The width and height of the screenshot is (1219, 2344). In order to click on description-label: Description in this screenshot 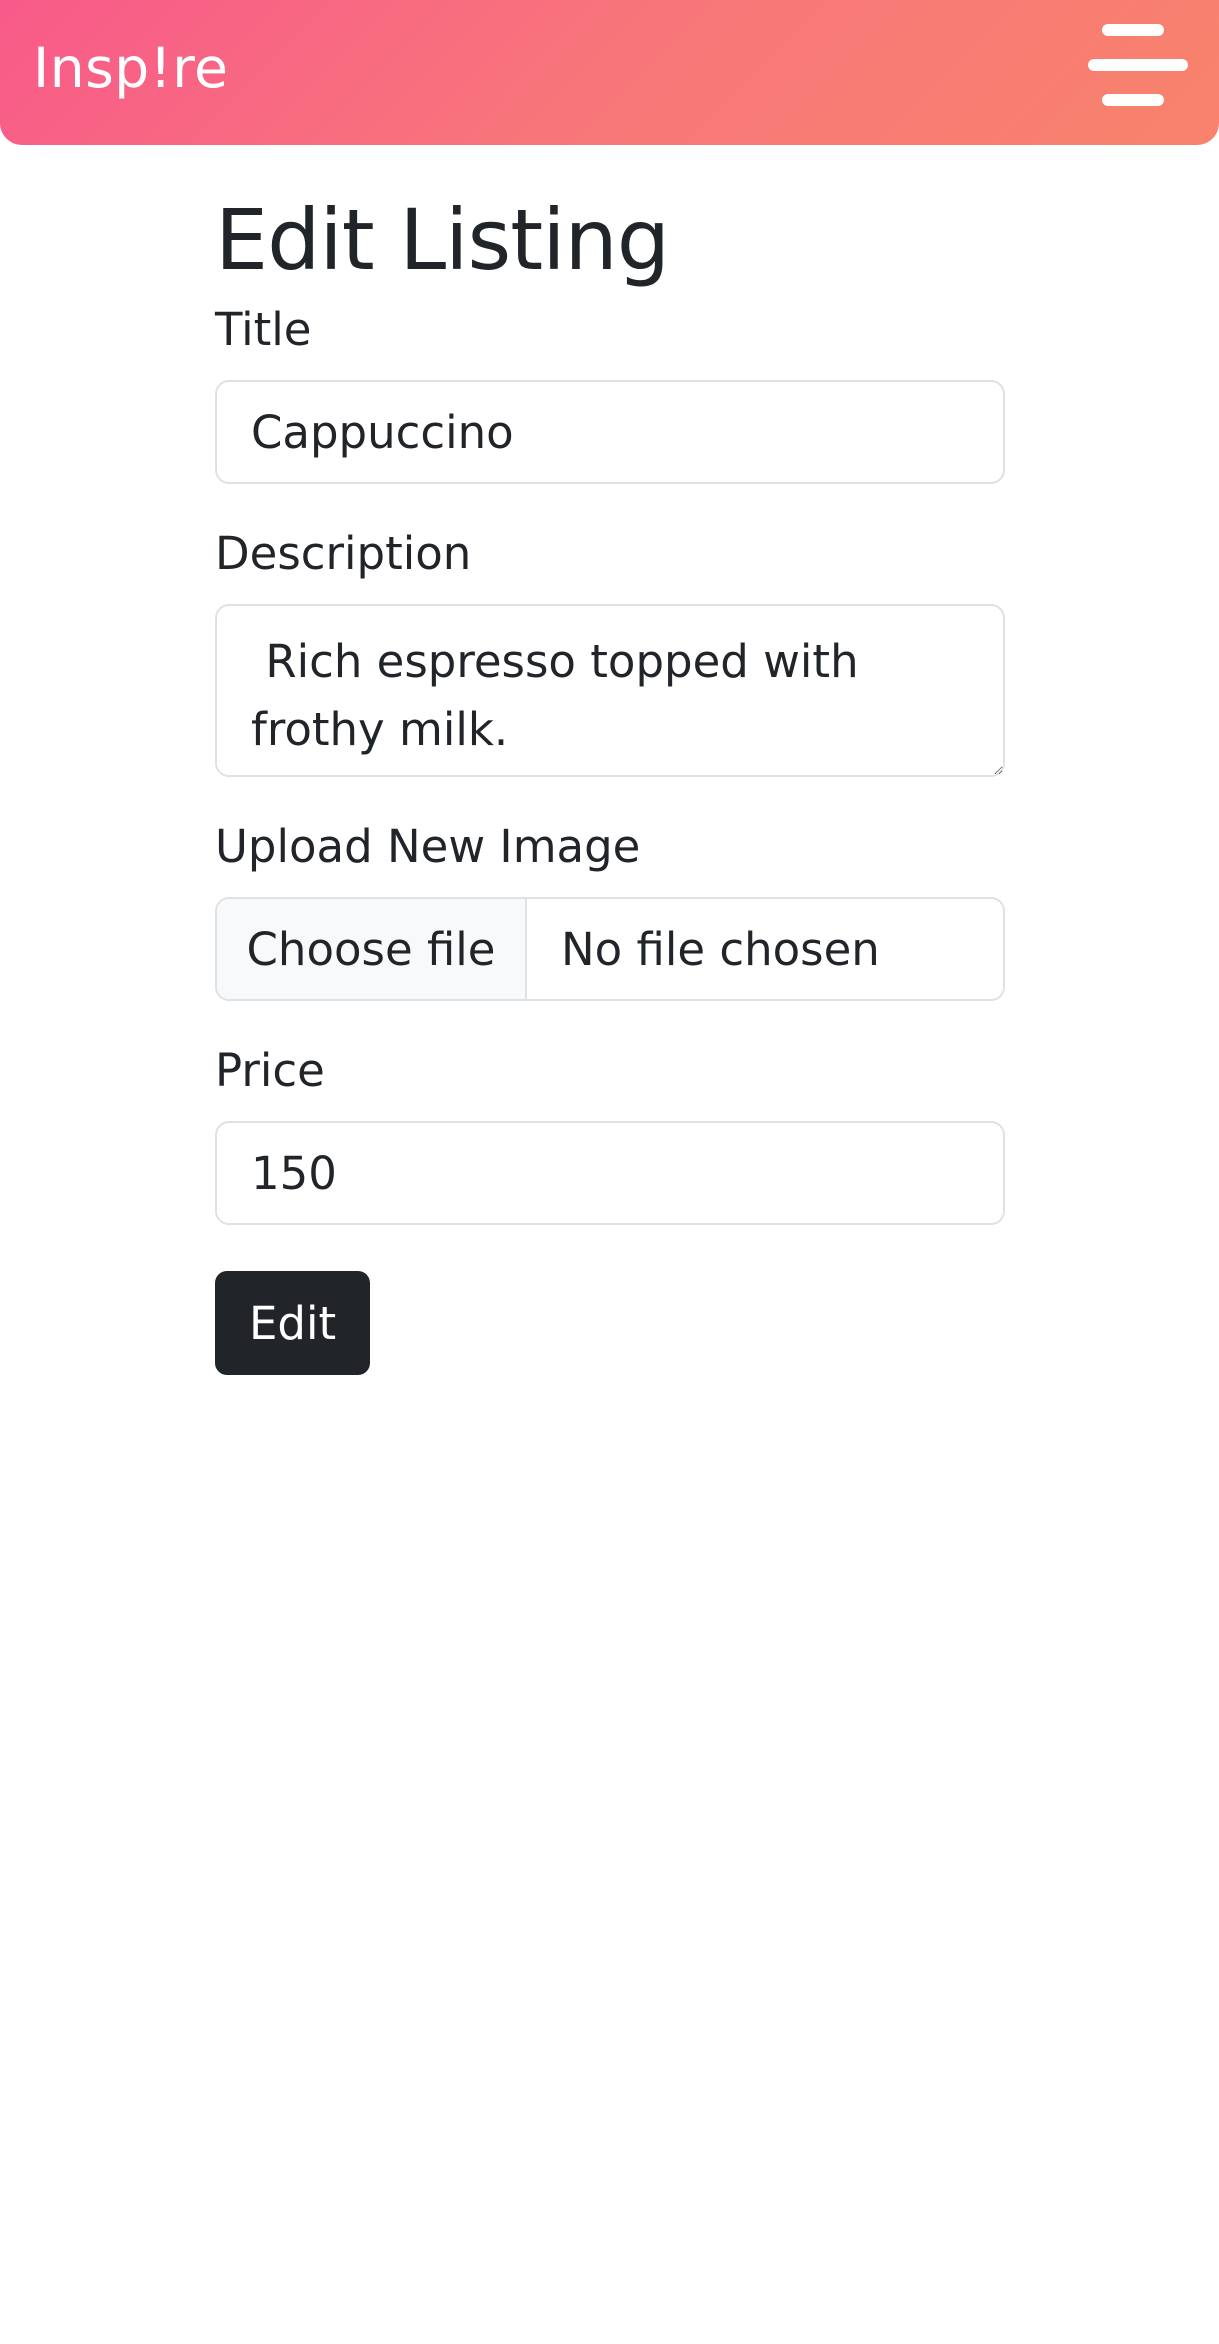, I will do `click(343, 553)`.